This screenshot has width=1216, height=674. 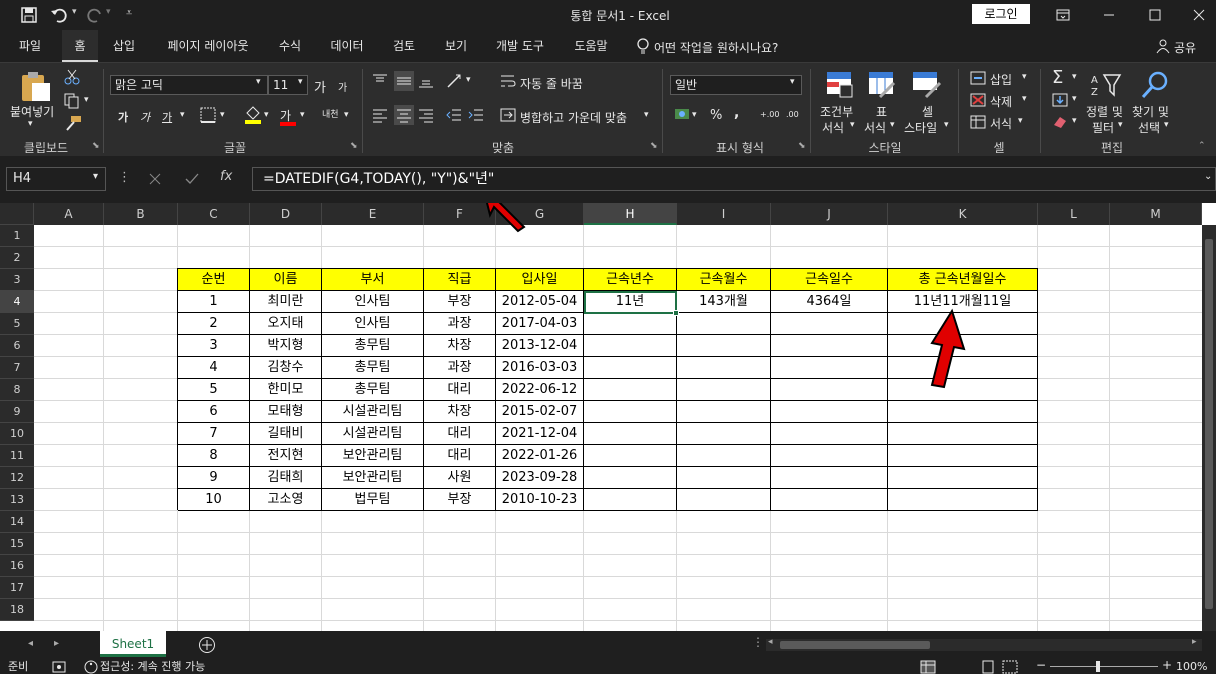 What do you see at coordinates (59, 15) in the screenshot?
I see `undo-icon` at bounding box center [59, 15].